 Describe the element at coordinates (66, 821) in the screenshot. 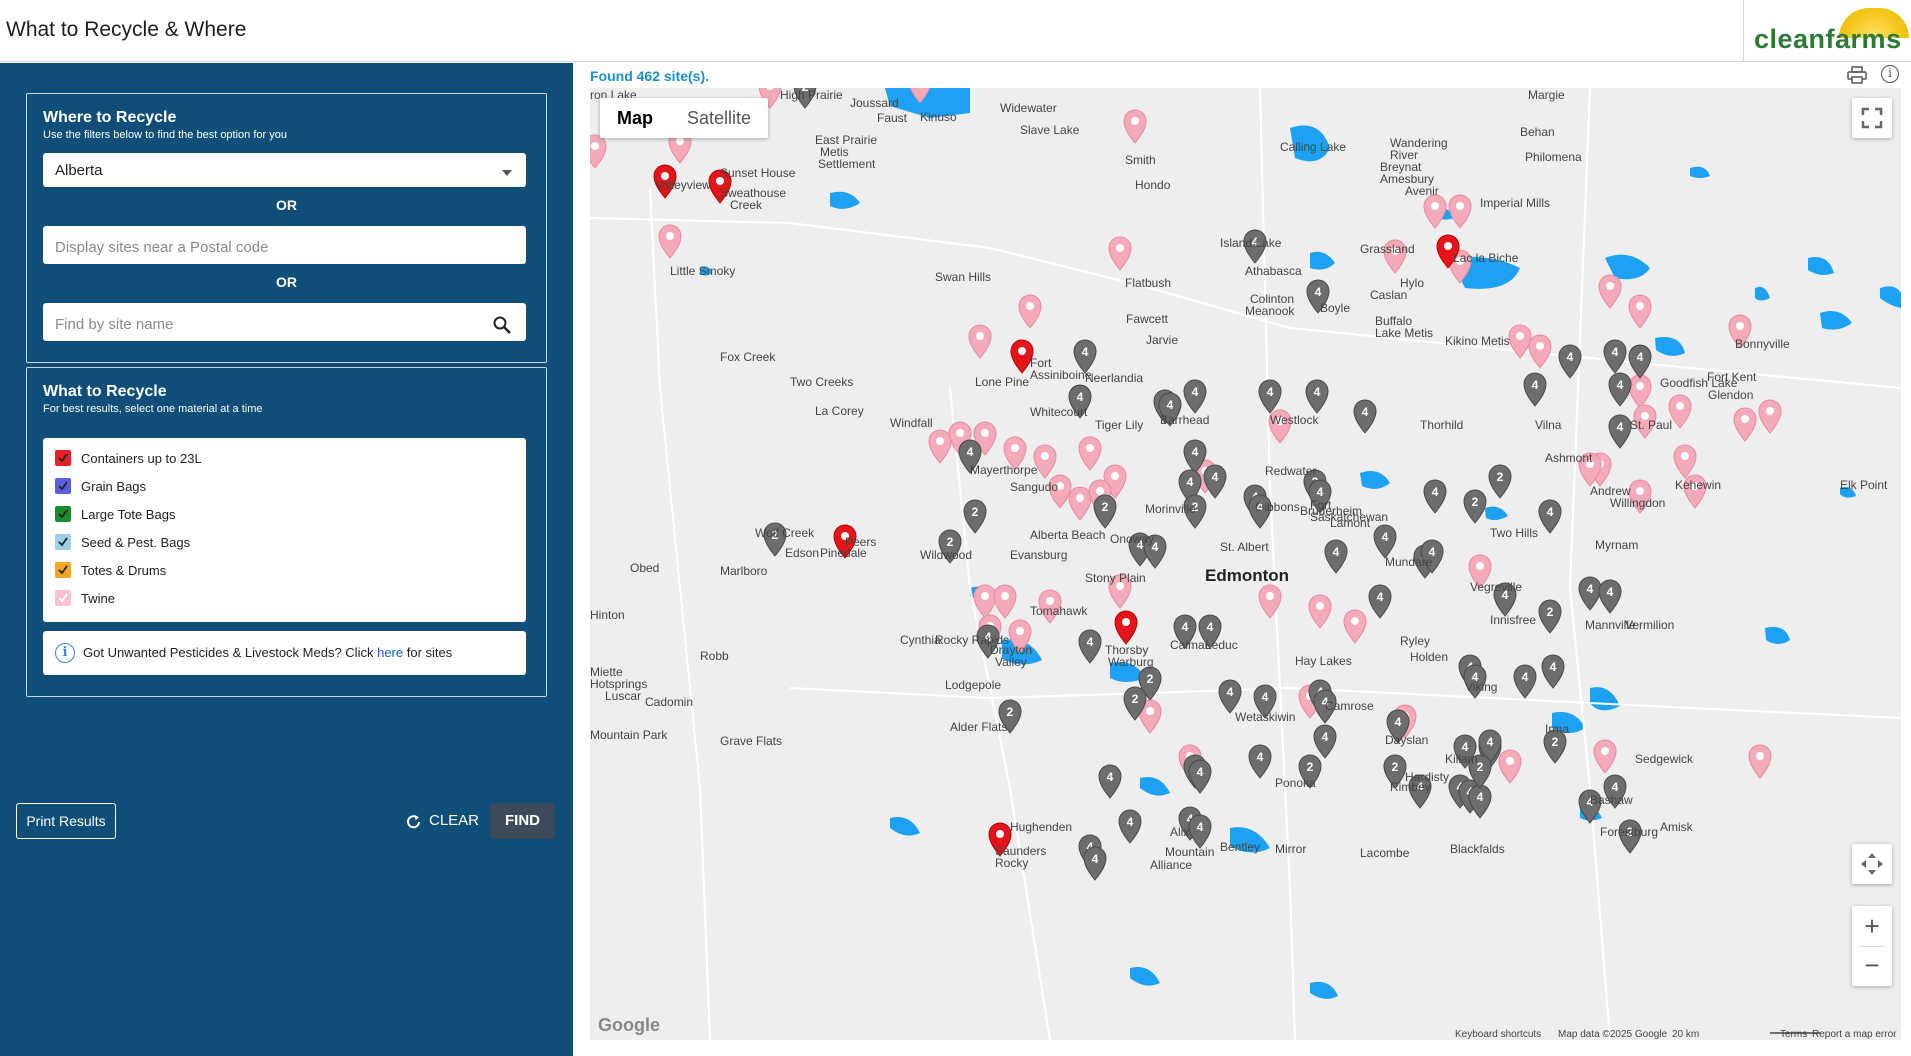

I see `print-results-button: Print Results` at that location.